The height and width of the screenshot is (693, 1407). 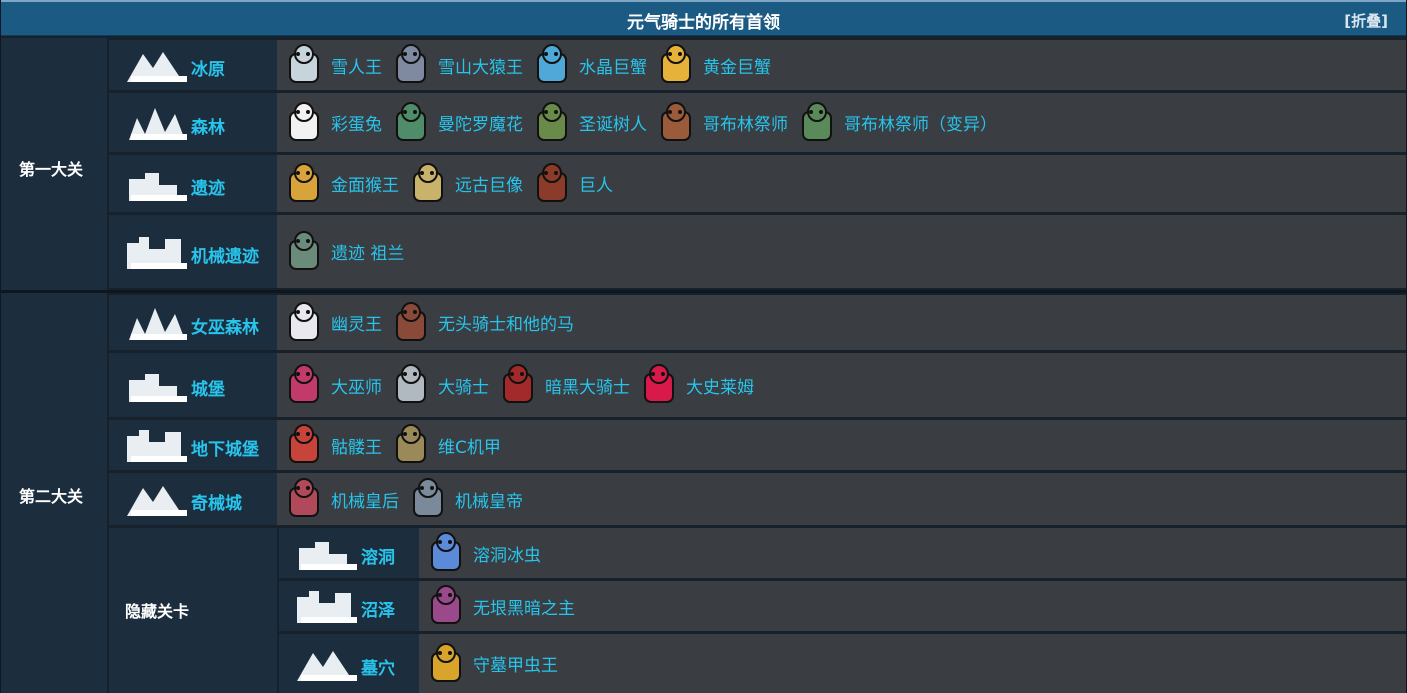 I want to click on hidden-stages-label: 隐藏关卡, so click(x=157, y=611).